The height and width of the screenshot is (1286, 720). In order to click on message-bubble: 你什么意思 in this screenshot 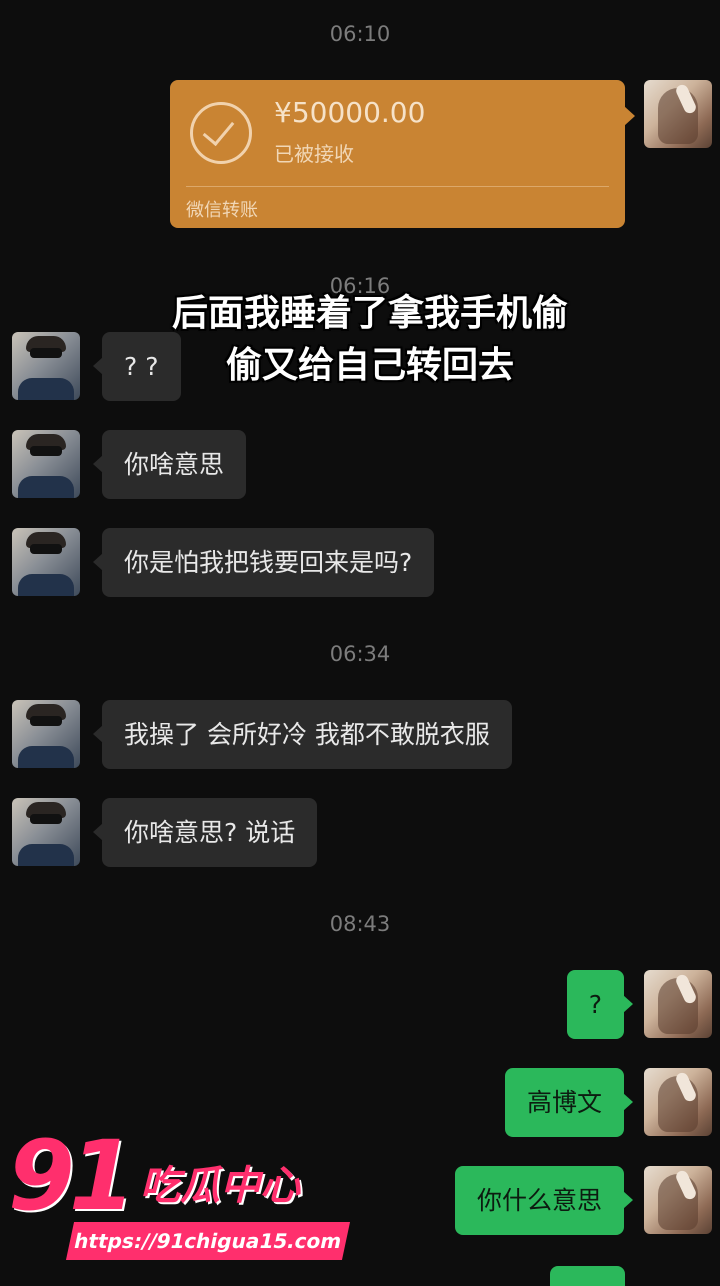, I will do `click(544, 1200)`.